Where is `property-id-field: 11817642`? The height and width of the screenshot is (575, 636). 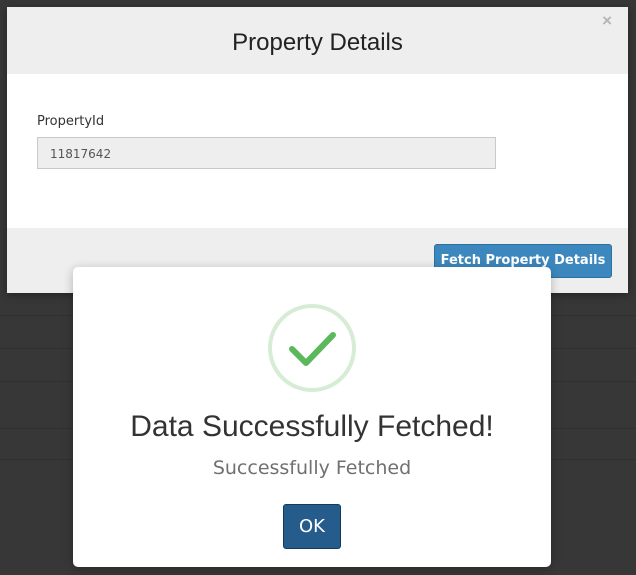
property-id-field: 11817642 is located at coordinates (266, 153).